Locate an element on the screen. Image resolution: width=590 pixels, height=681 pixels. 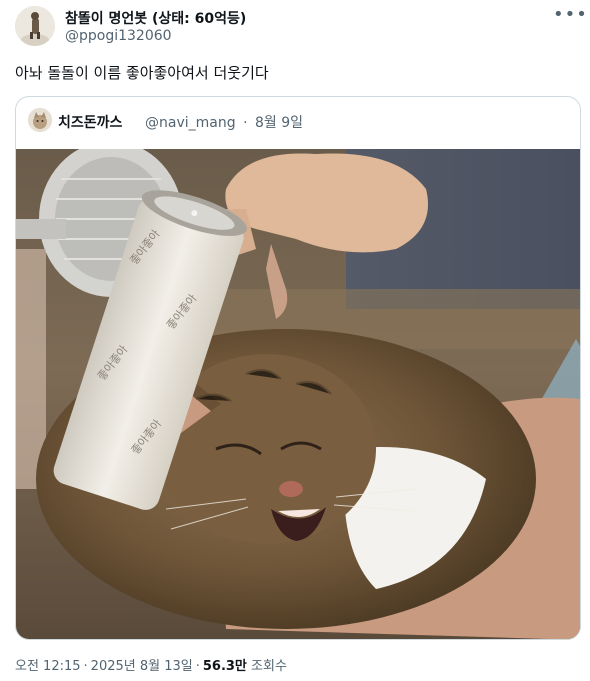
tweet-header: 참똘이 명언봇 (상태: 60억등) @ppogi132060 ••• is located at coordinates (301, 28).